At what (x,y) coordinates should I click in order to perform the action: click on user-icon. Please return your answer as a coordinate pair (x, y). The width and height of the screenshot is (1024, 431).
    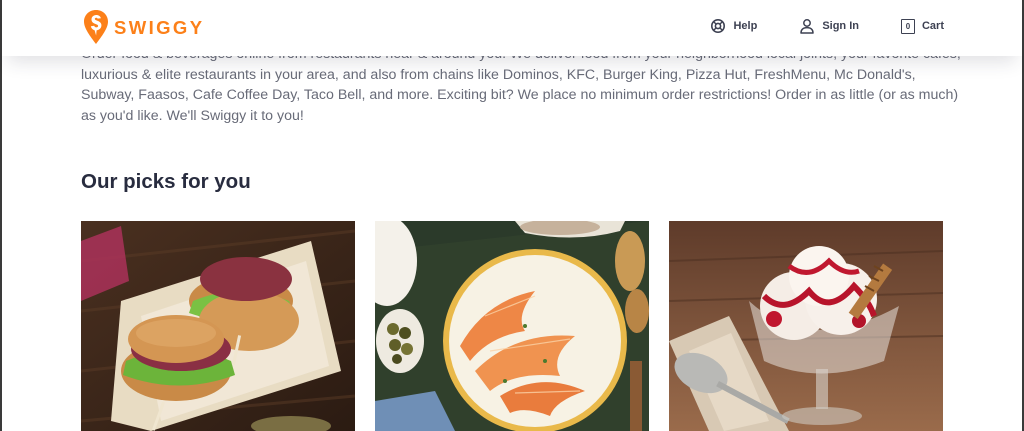
    Looking at the image, I should click on (807, 26).